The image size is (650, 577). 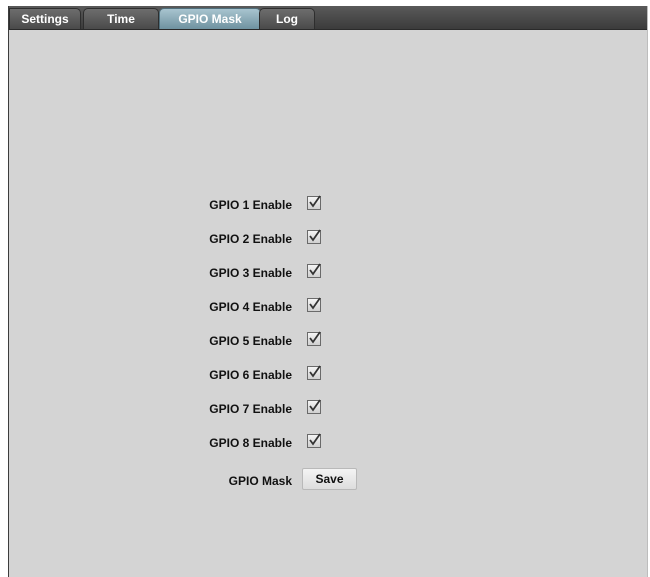 I want to click on gpio-row: GPIO 5 Enable, so click(x=328, y=341).